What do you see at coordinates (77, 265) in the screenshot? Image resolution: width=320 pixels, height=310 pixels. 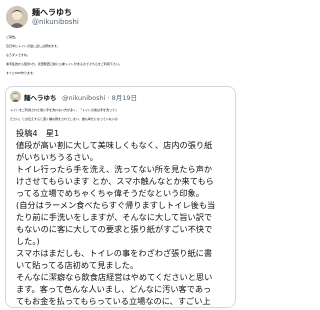 I see `review-line: いて貼ってる店初めて見ました。` at bounding box center [77, 265].